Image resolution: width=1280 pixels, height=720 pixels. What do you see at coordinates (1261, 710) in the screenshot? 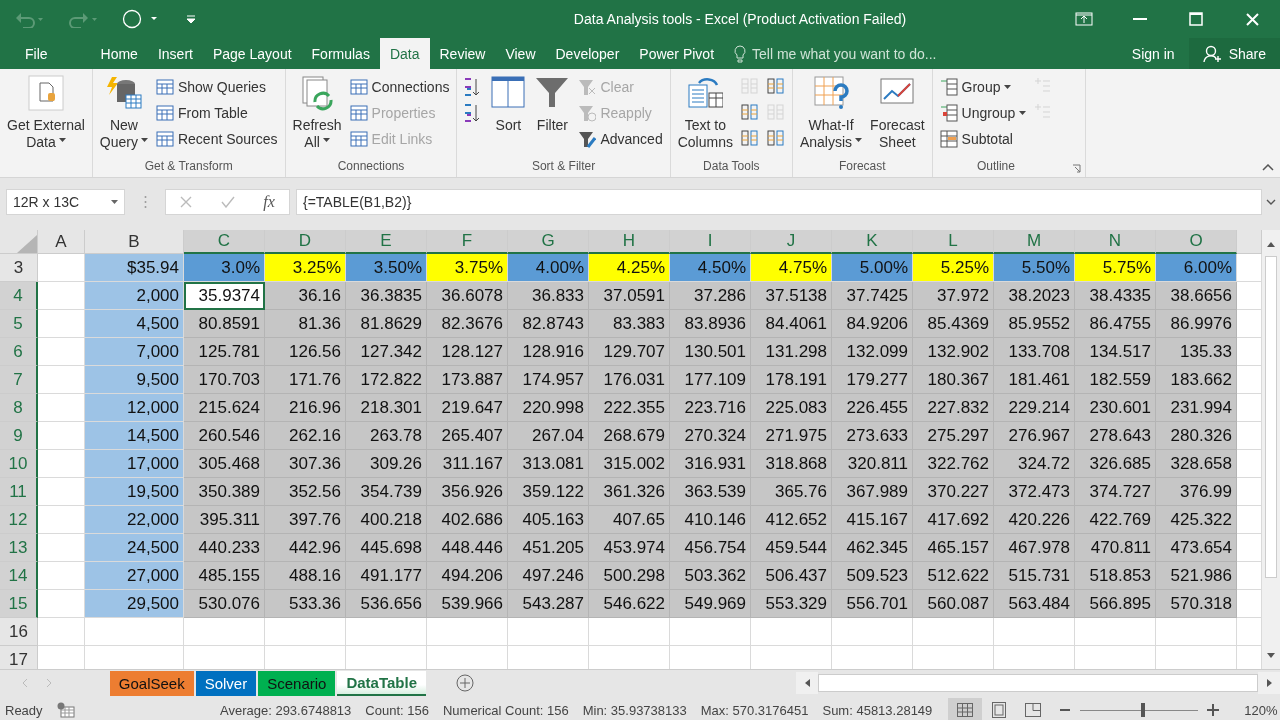
I see `zoom-level: 120%` at bounding box center [1261, 710].